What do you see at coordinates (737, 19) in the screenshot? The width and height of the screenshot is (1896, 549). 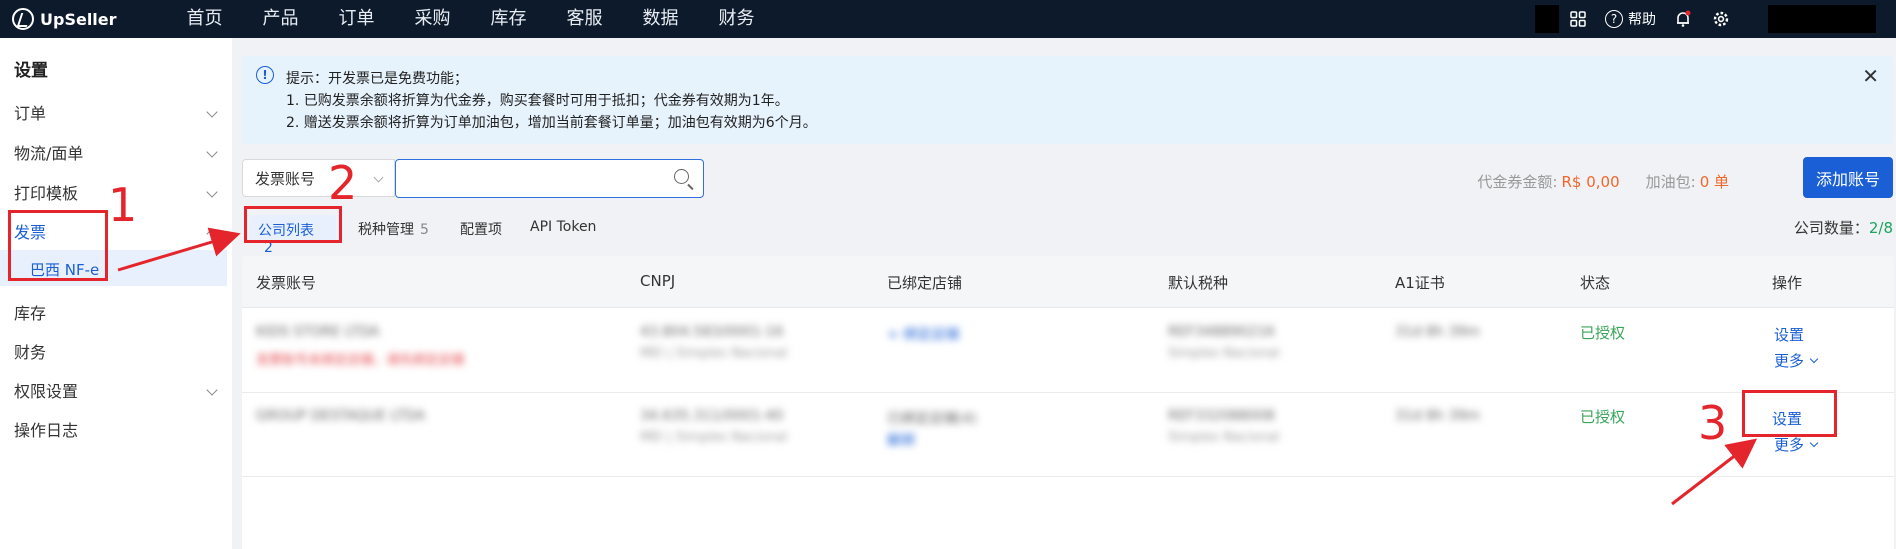 I see `nav-finance: 财务` at bounding box center [737, 19].